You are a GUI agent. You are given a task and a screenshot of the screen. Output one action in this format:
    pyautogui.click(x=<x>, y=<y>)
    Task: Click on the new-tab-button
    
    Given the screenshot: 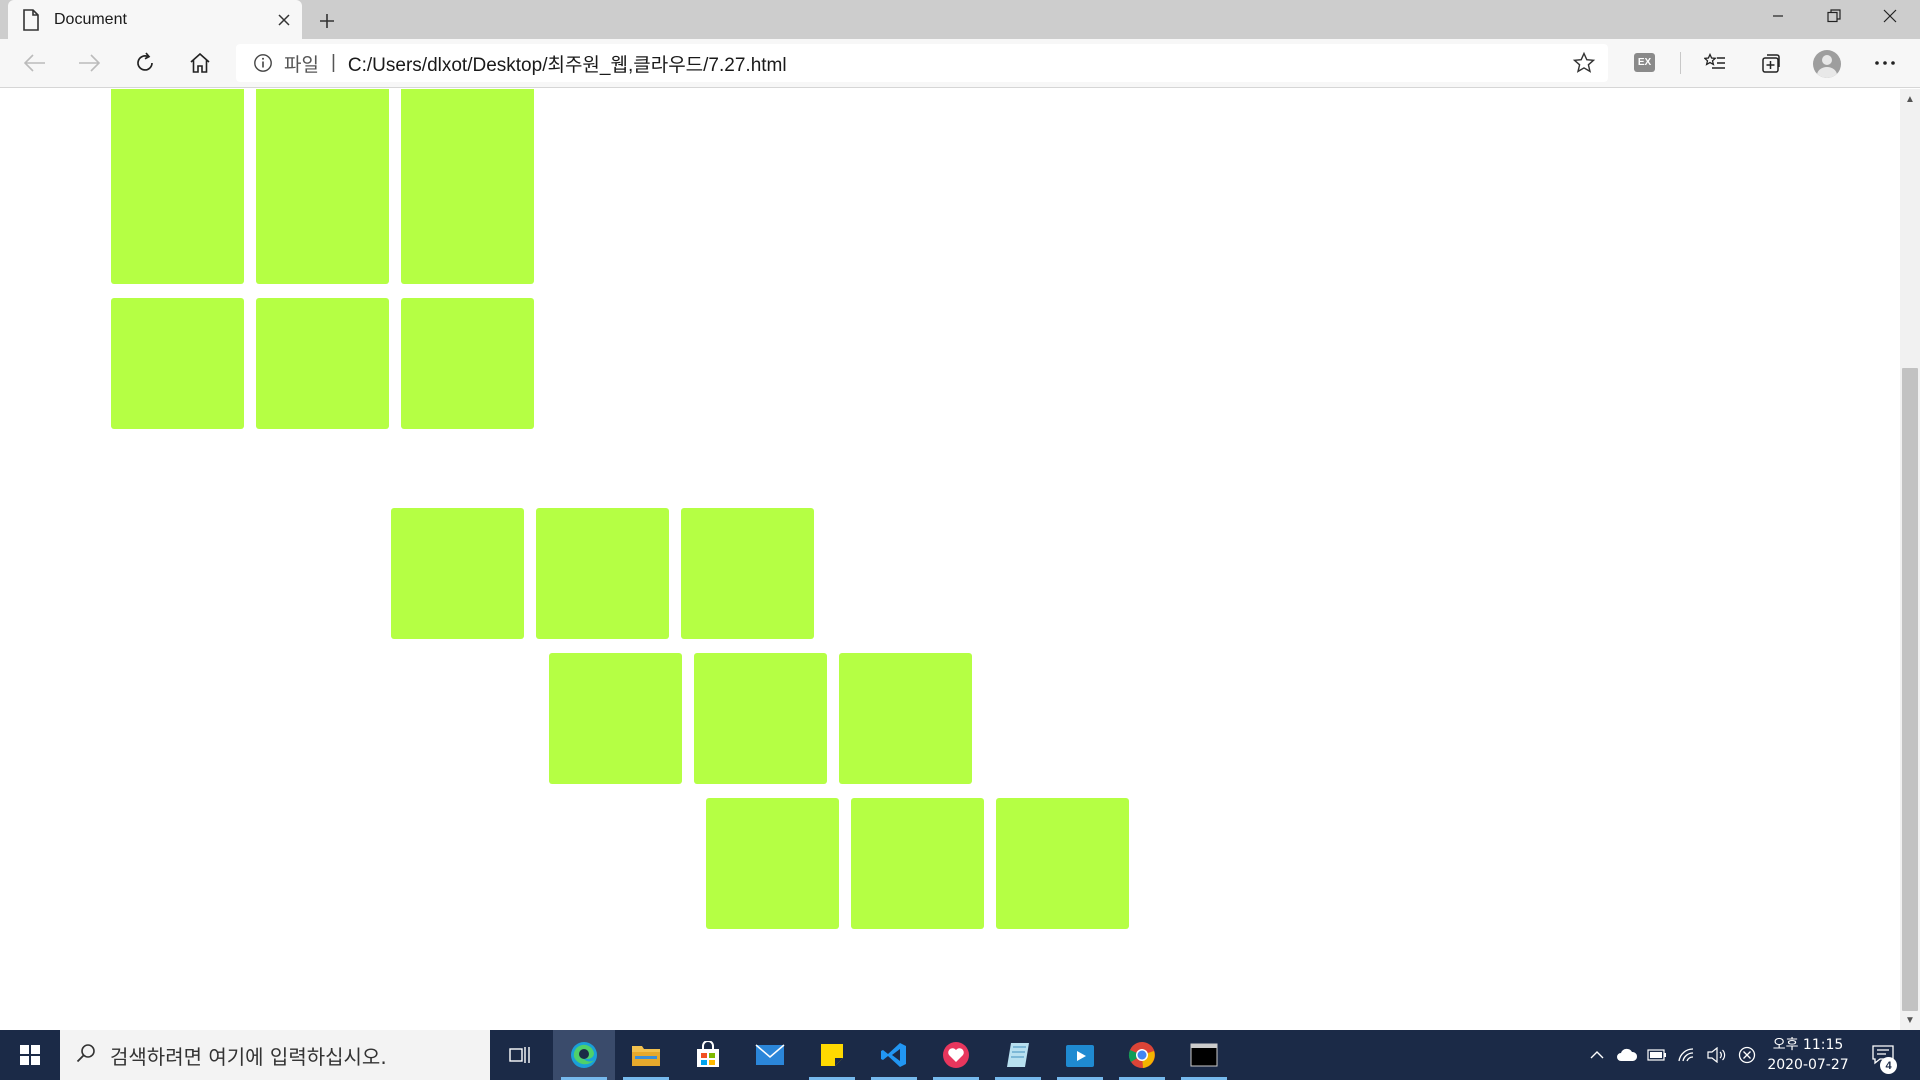 What is the action you would take?
    pyautogui.click(x=327, y=21)
    